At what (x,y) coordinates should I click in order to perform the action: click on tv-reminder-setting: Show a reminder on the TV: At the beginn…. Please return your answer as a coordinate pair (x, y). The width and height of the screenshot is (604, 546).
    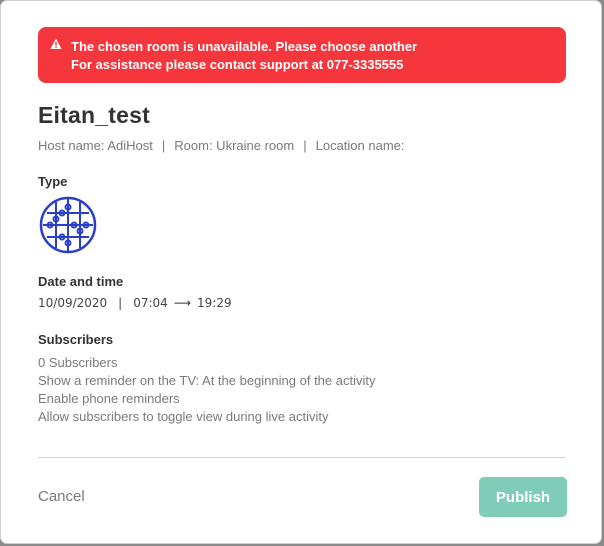
    Looking at the image, I should click on (207, 380).